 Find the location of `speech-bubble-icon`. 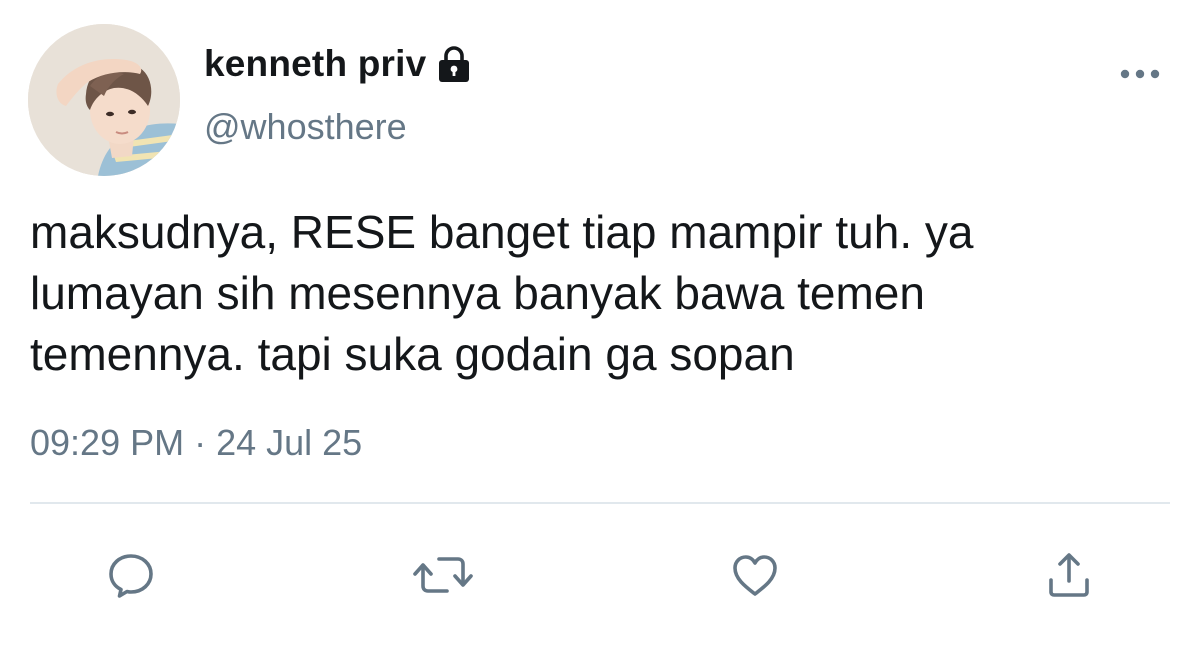

speech-bubble-icon is located at coordinates (131, 576).